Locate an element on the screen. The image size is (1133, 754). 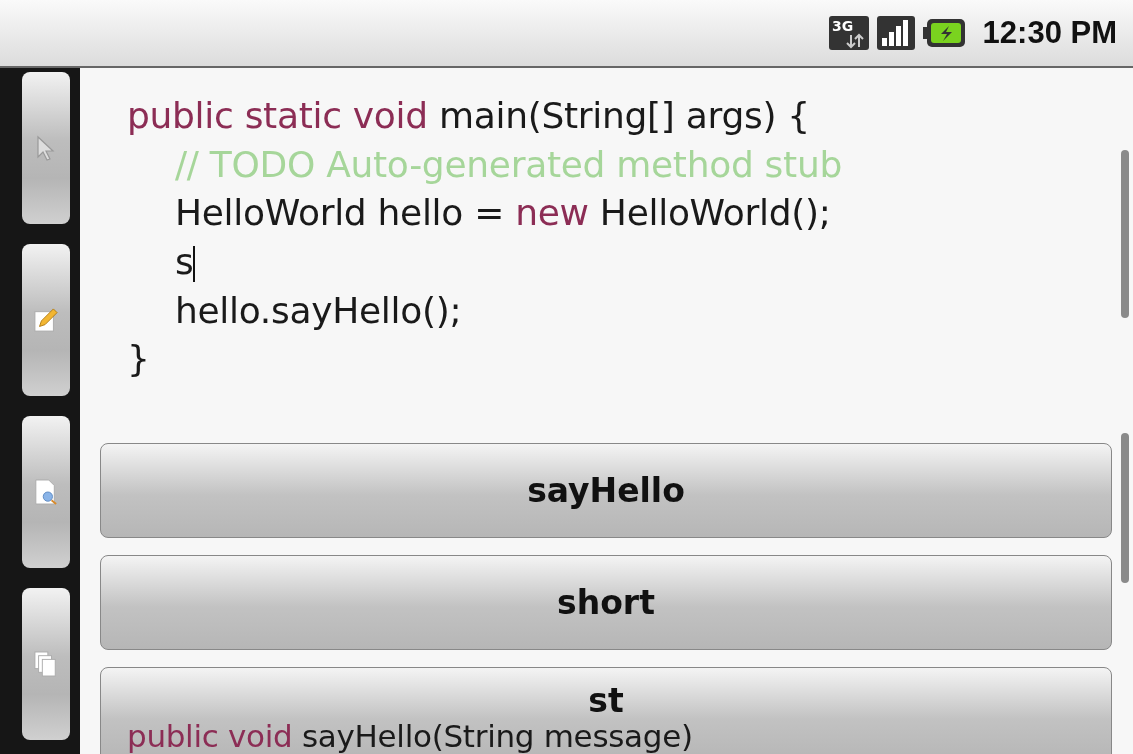
network-type-icon: 3G is located at coordinates (848, 33).